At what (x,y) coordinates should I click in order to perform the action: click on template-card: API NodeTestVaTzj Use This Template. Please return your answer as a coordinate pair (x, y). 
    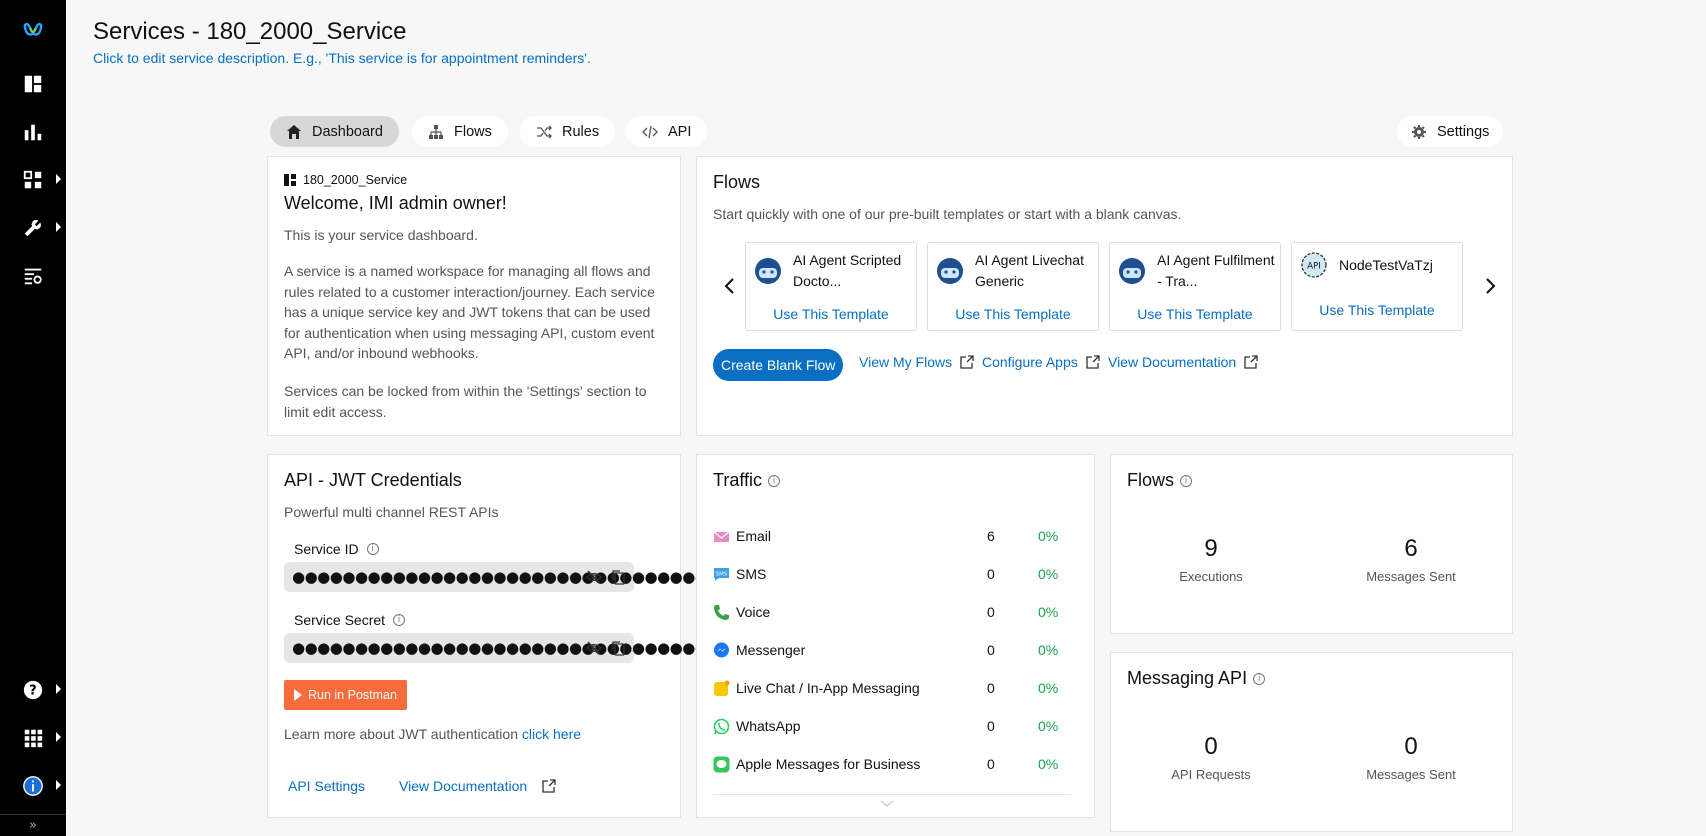
    Looking at the image, I should click on (1377, 286).